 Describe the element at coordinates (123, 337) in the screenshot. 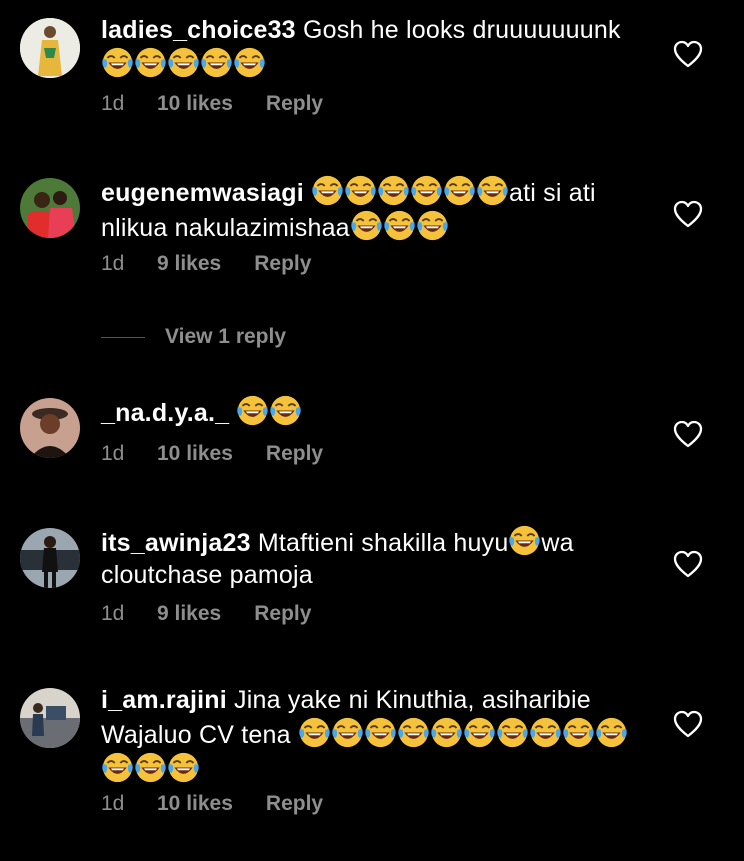

I see `reply-divider-line` at that location.